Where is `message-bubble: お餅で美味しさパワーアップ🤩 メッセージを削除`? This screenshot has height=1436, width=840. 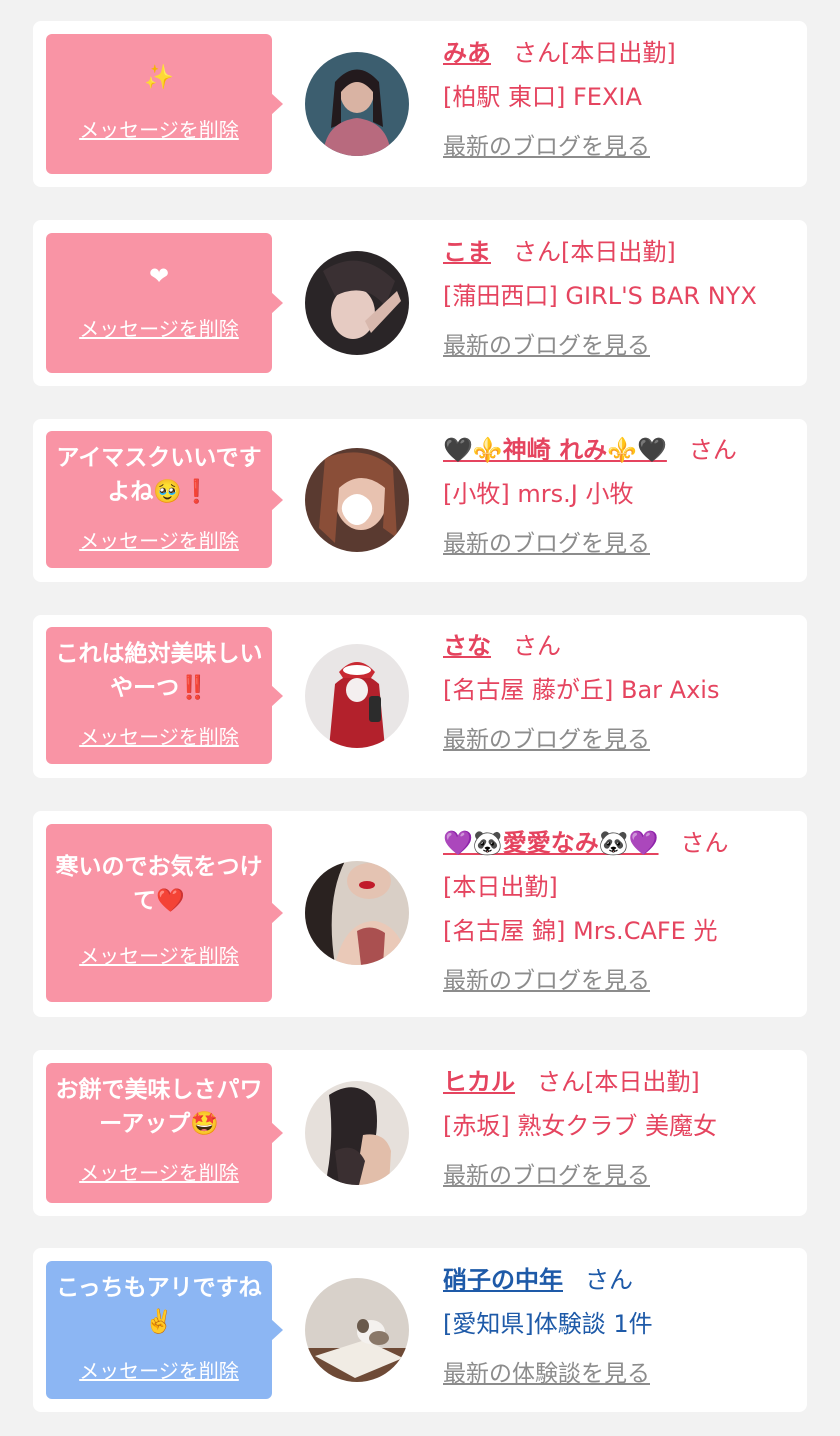
message-bubble: お餅で美味しさパワーアップ🤩 メッセージを削除 is located at coordinates (164, 1133).